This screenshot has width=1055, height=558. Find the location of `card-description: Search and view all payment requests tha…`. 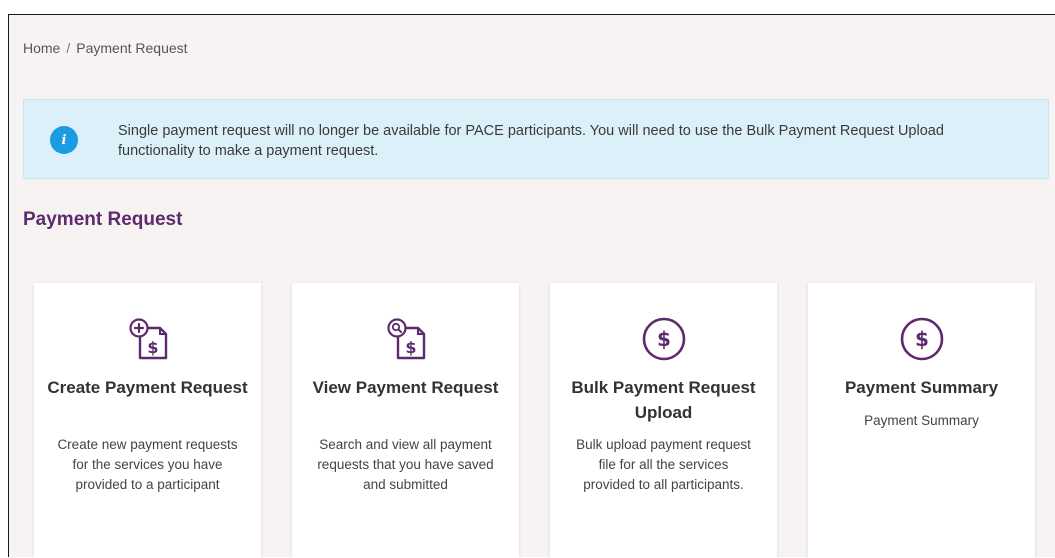

card-description: Search and view all payment requests tha… is located at coordinates (405, 464).